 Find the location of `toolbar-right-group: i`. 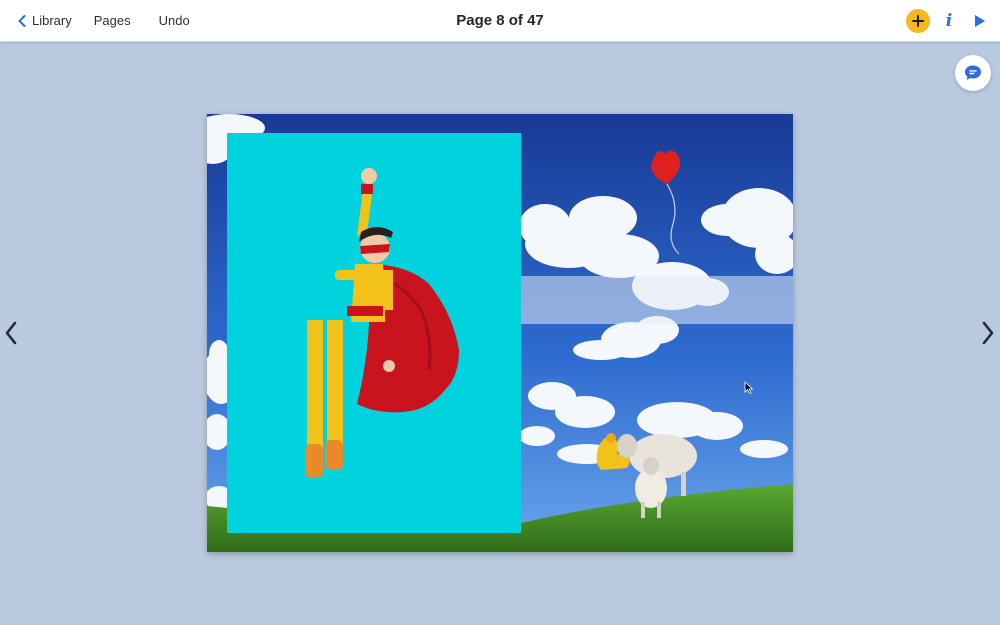

toolbar-right-group: i is located at coordinates (946, 20).